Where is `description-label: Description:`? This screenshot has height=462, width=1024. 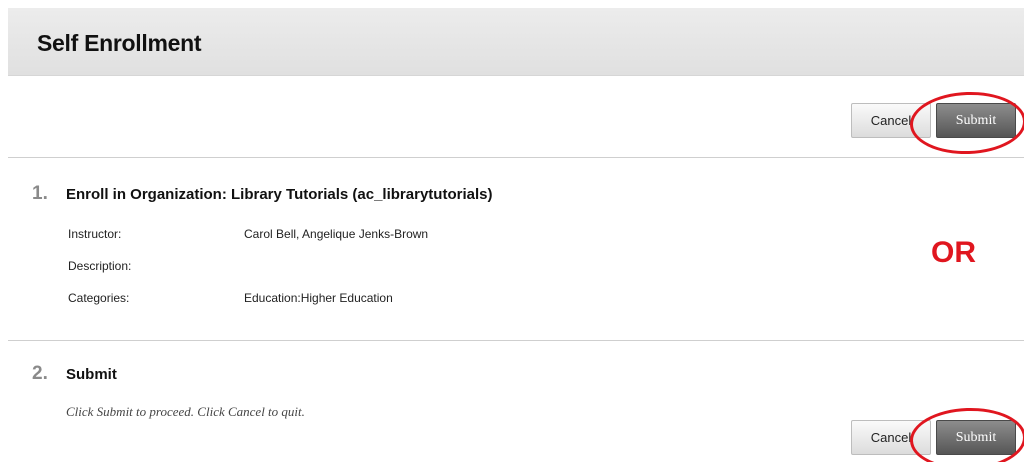
description-label: Description: is located at coordinates (100, 266).